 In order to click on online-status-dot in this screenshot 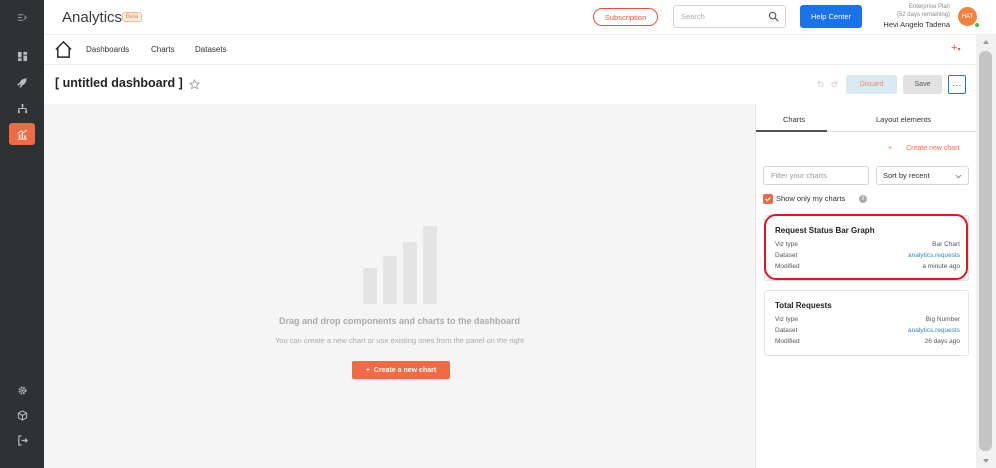, I will do `click(977, 25)`.